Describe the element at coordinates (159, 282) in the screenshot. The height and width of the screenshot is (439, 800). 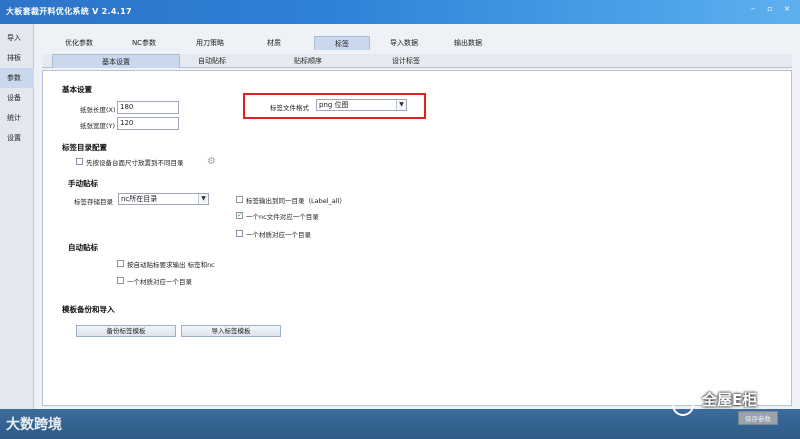
I see `auto-one-material-label: 一个材质对应一个目录` at that location.